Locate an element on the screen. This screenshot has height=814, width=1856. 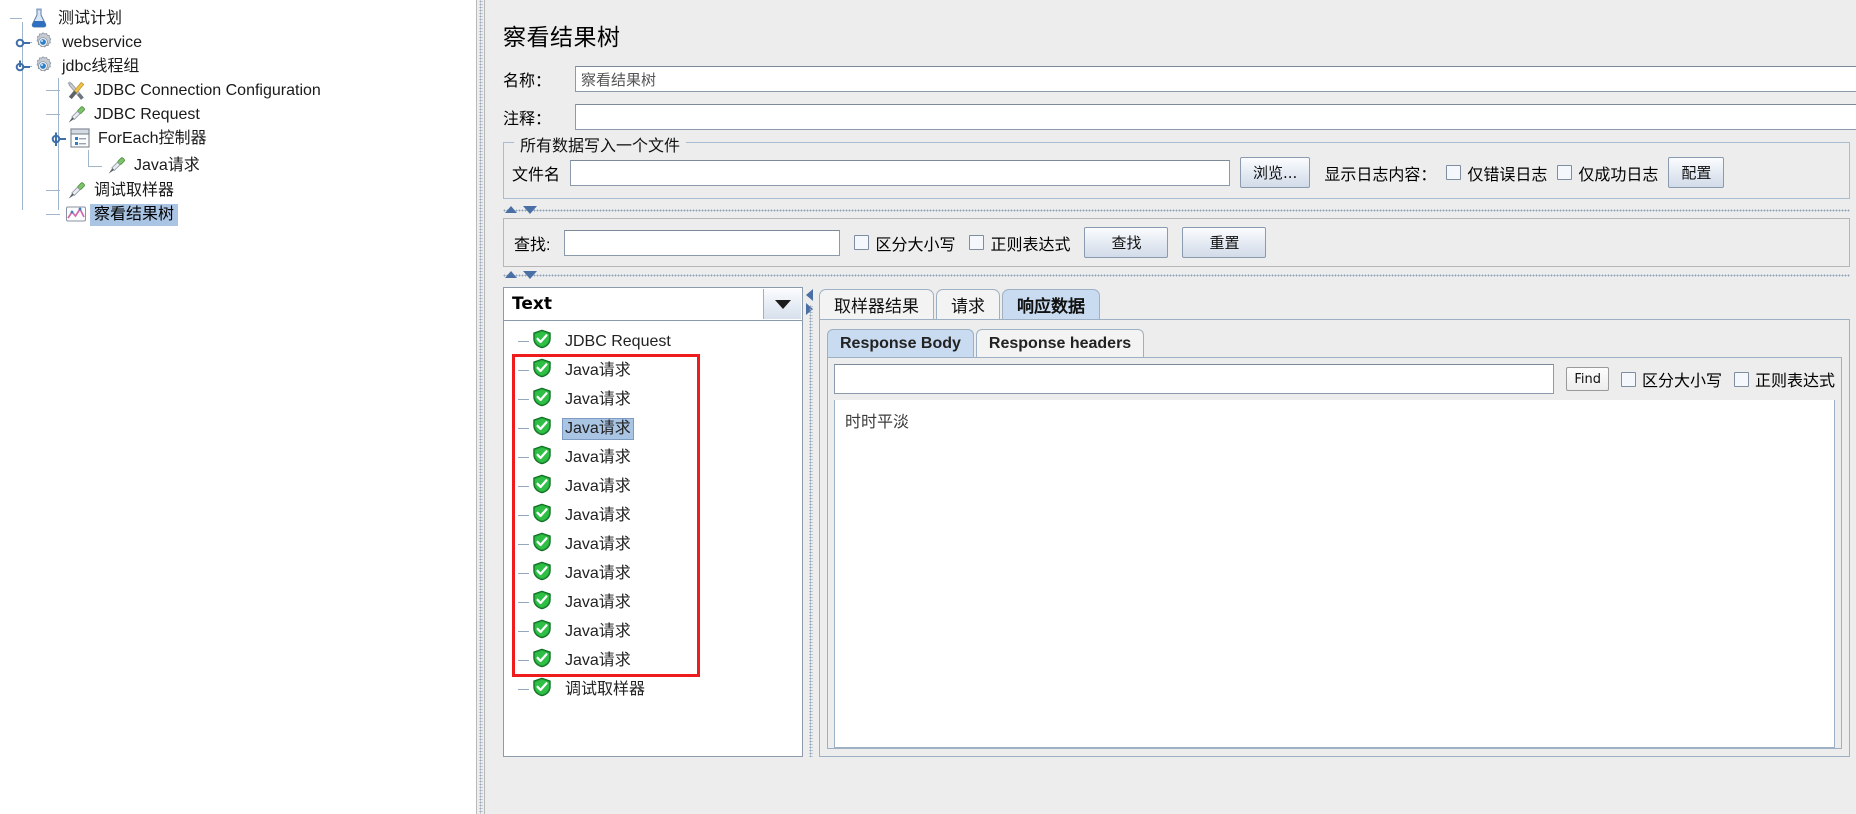
detail-tab-1: 请求 is located at coordinates (968, 304).